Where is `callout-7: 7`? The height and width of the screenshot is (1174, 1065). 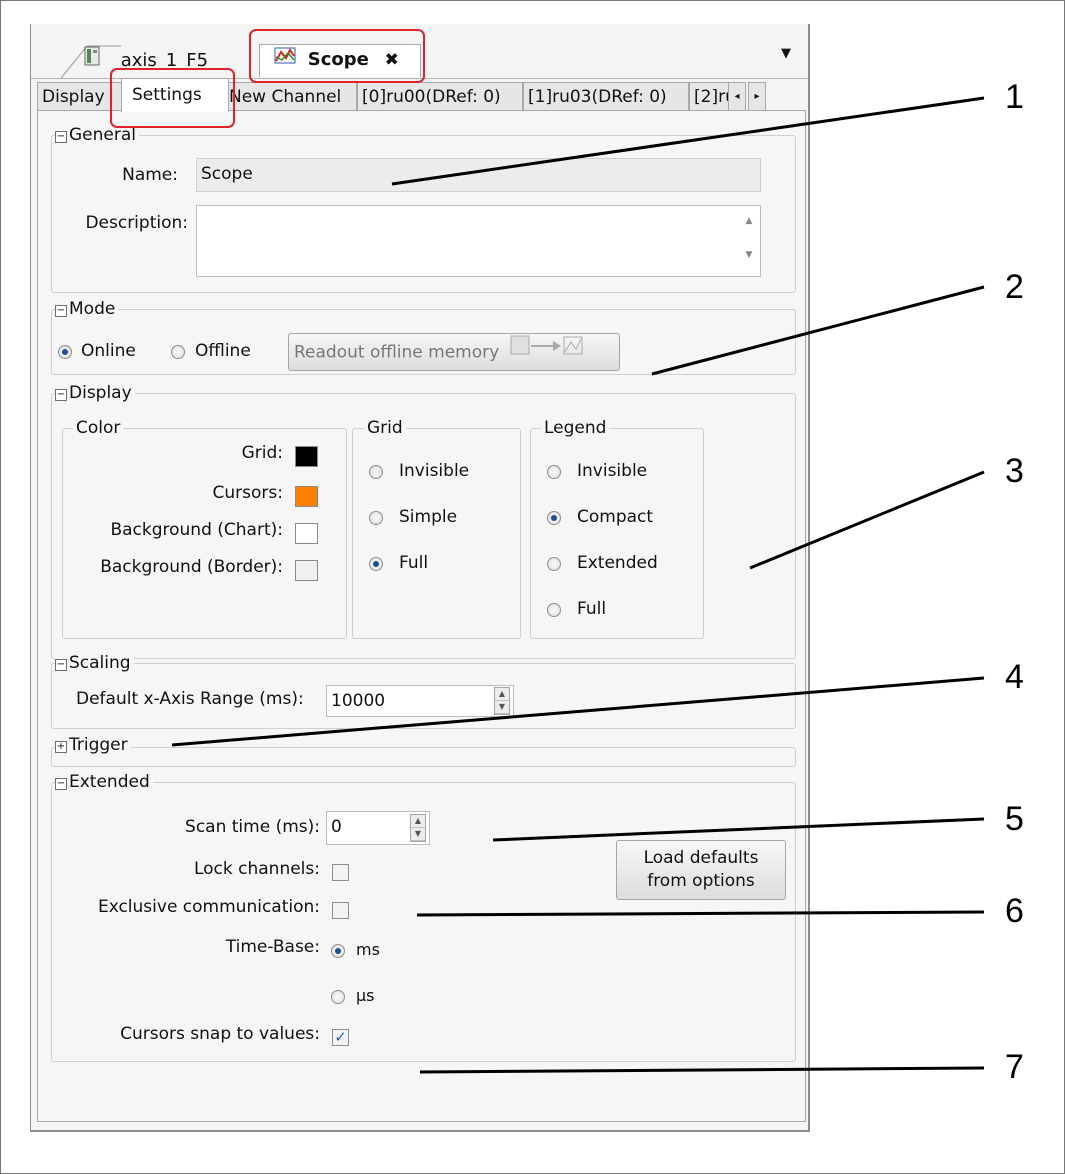 callout-7: 7 is located at coordinates (1014, 1067).